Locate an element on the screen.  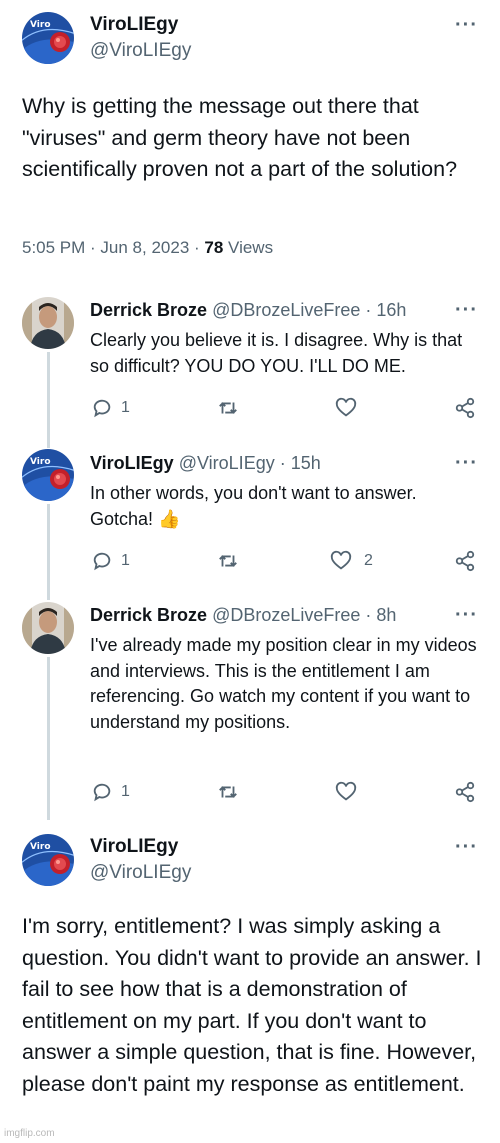
like-button: 2 is located at coordinates (351, 561).